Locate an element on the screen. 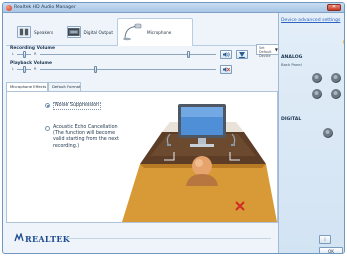  recording-volume-slider is located at coordinates (188, 54).